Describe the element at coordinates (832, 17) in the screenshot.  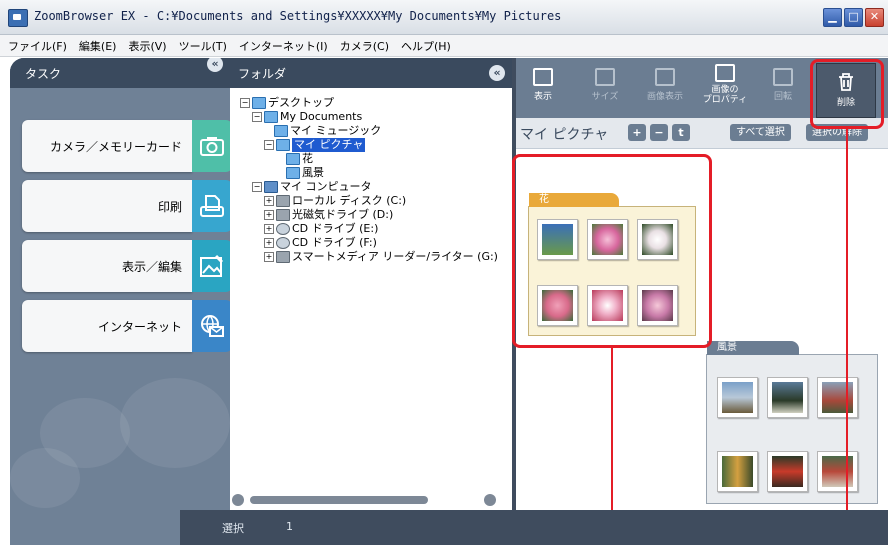
I see `minimize-button: ▁` at that location.